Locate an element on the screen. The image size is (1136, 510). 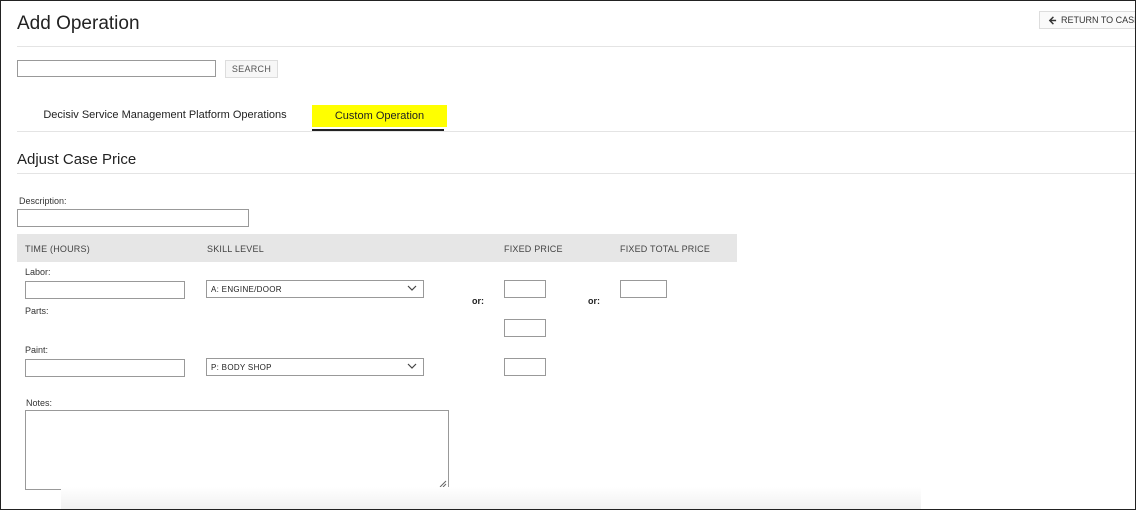
notes-label: Notes: is located at coordinates (39, 403).